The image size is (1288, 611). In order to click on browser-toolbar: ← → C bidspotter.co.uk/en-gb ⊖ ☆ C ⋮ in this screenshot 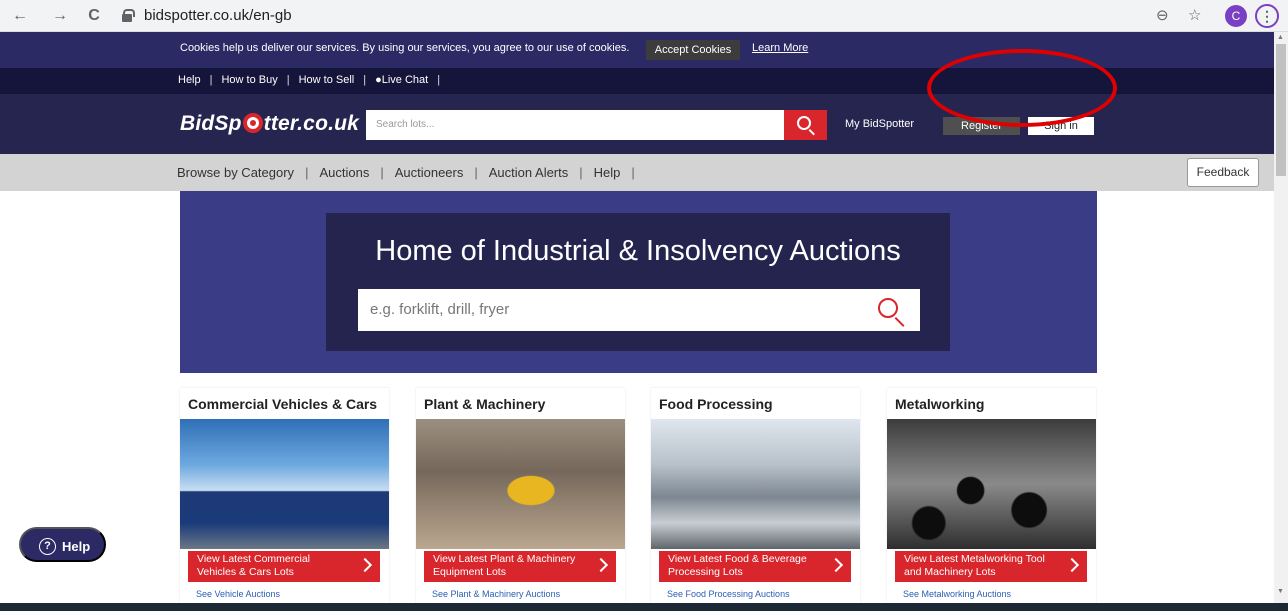, I will do `click(644, 16)`.